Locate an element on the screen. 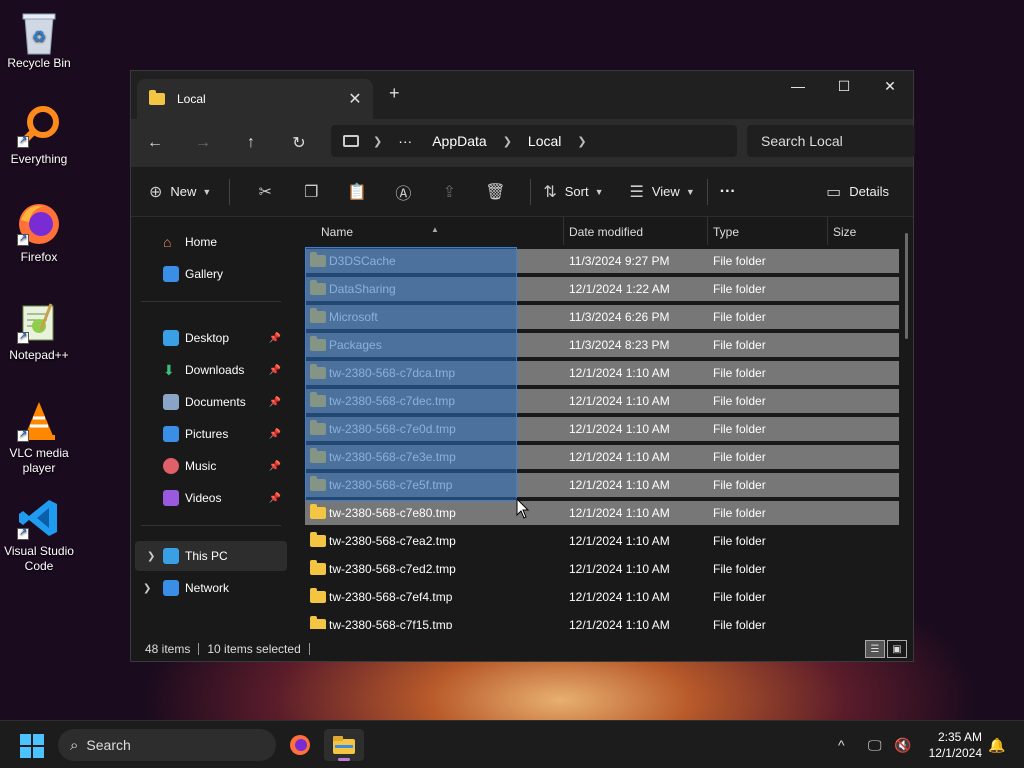 The image size is (1024, 768). taskbar-file-explorer is located at coordinates (344, 745).